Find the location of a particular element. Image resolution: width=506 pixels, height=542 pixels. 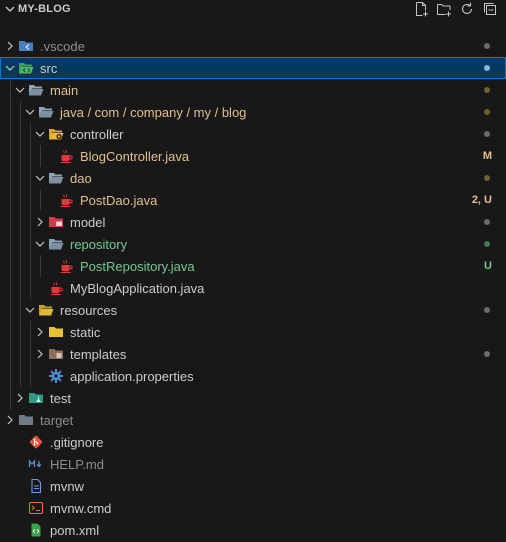

tree-item-label: model is located at coordinates (88, 222).